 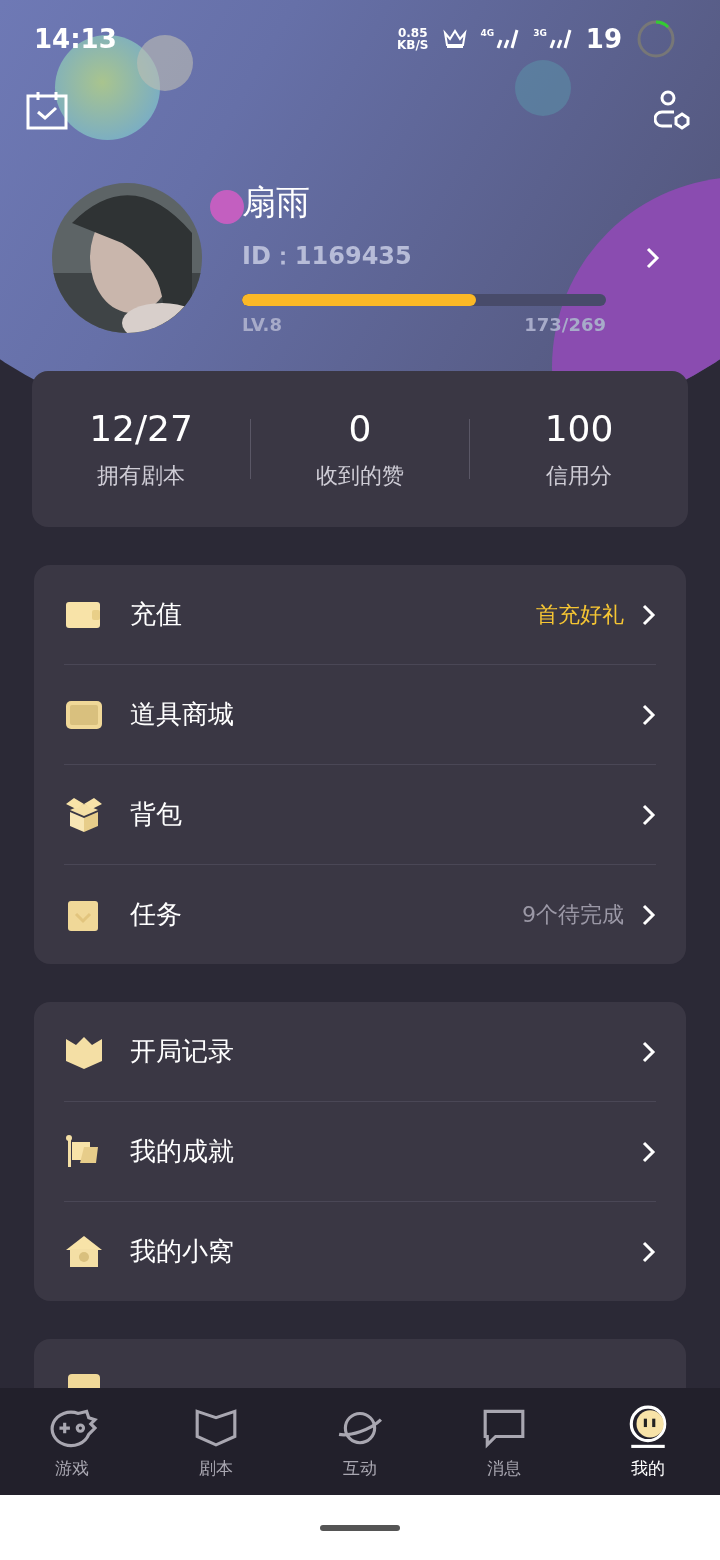 I want to click on open-box-icon, so click(x=84, y=814).